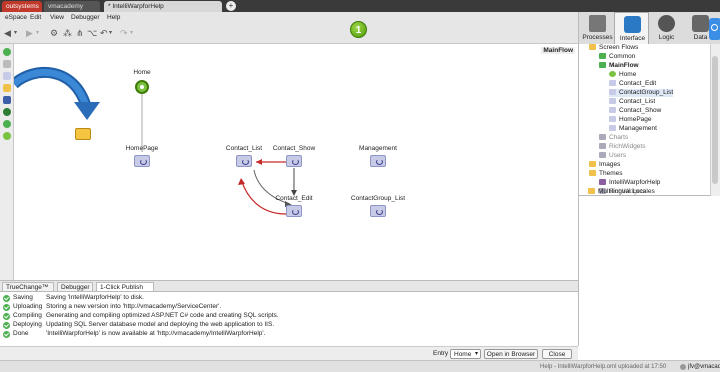 Image resolution: width=720 pixels, height=372 pixels. What do you see at coordinates (289, 33) in the screenshot?
I see `toolbar: ◀ ▾ ▶ ▾ ⚙ ⁂ ⋔ ⌥ ↶ ▾ ↷ ▾` at bounding box center [289, 33].